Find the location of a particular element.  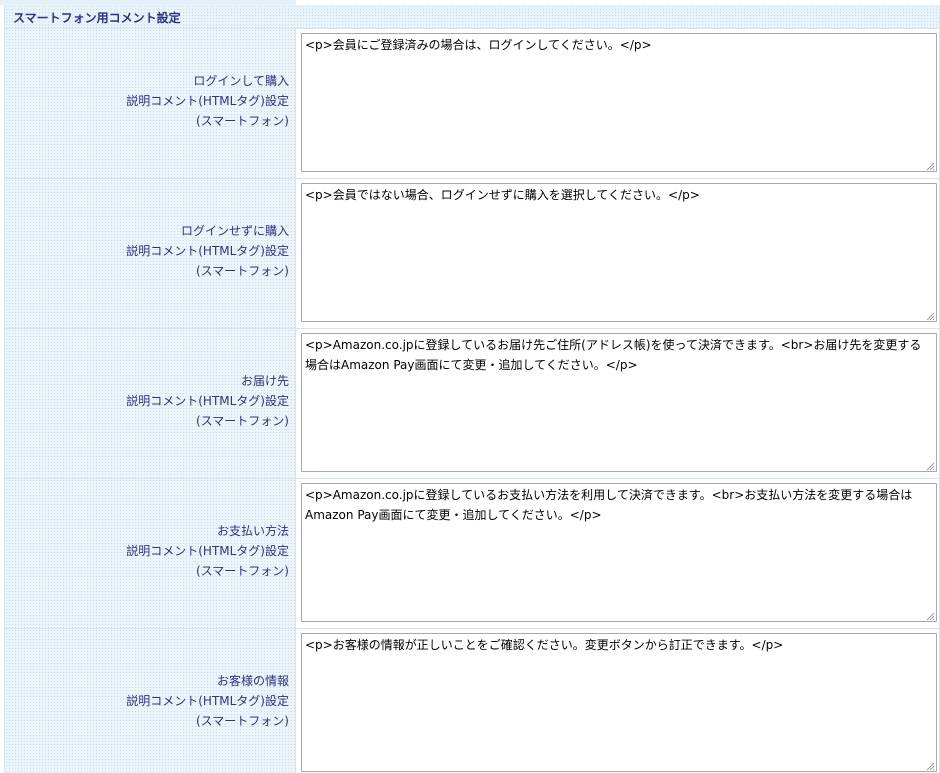

row-label: お客様の情報 説明コメント(HTMLタグ)設定 (スマートフォン) is located at coordinates (207, 701).